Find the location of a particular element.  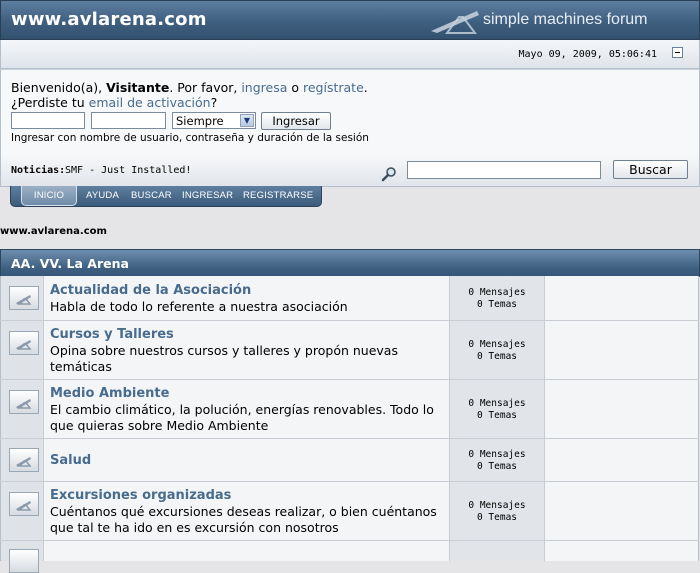

board-name: Cursos y Talleres is located at coordinates (112, 334).